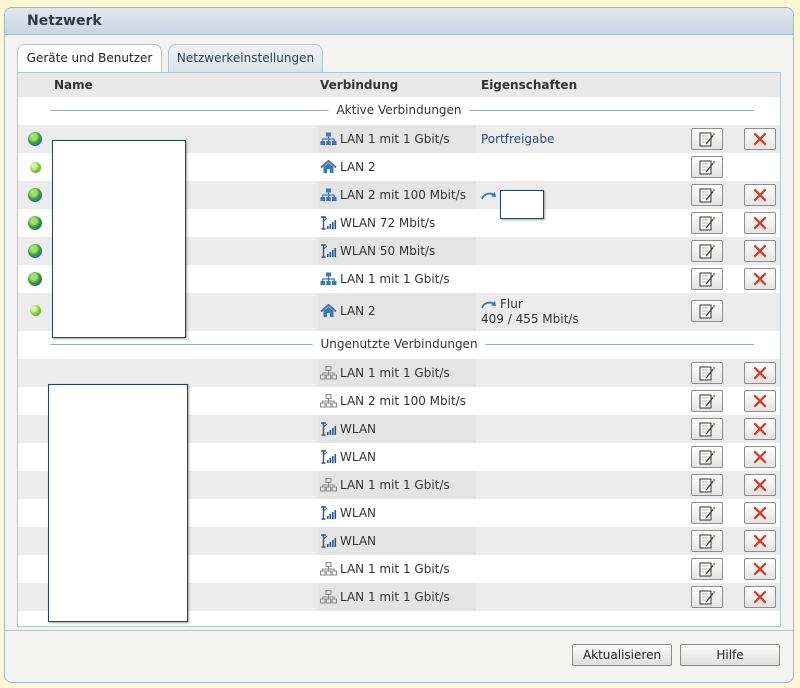  I want to click on connection-info: WLAN, so click(348, 457).